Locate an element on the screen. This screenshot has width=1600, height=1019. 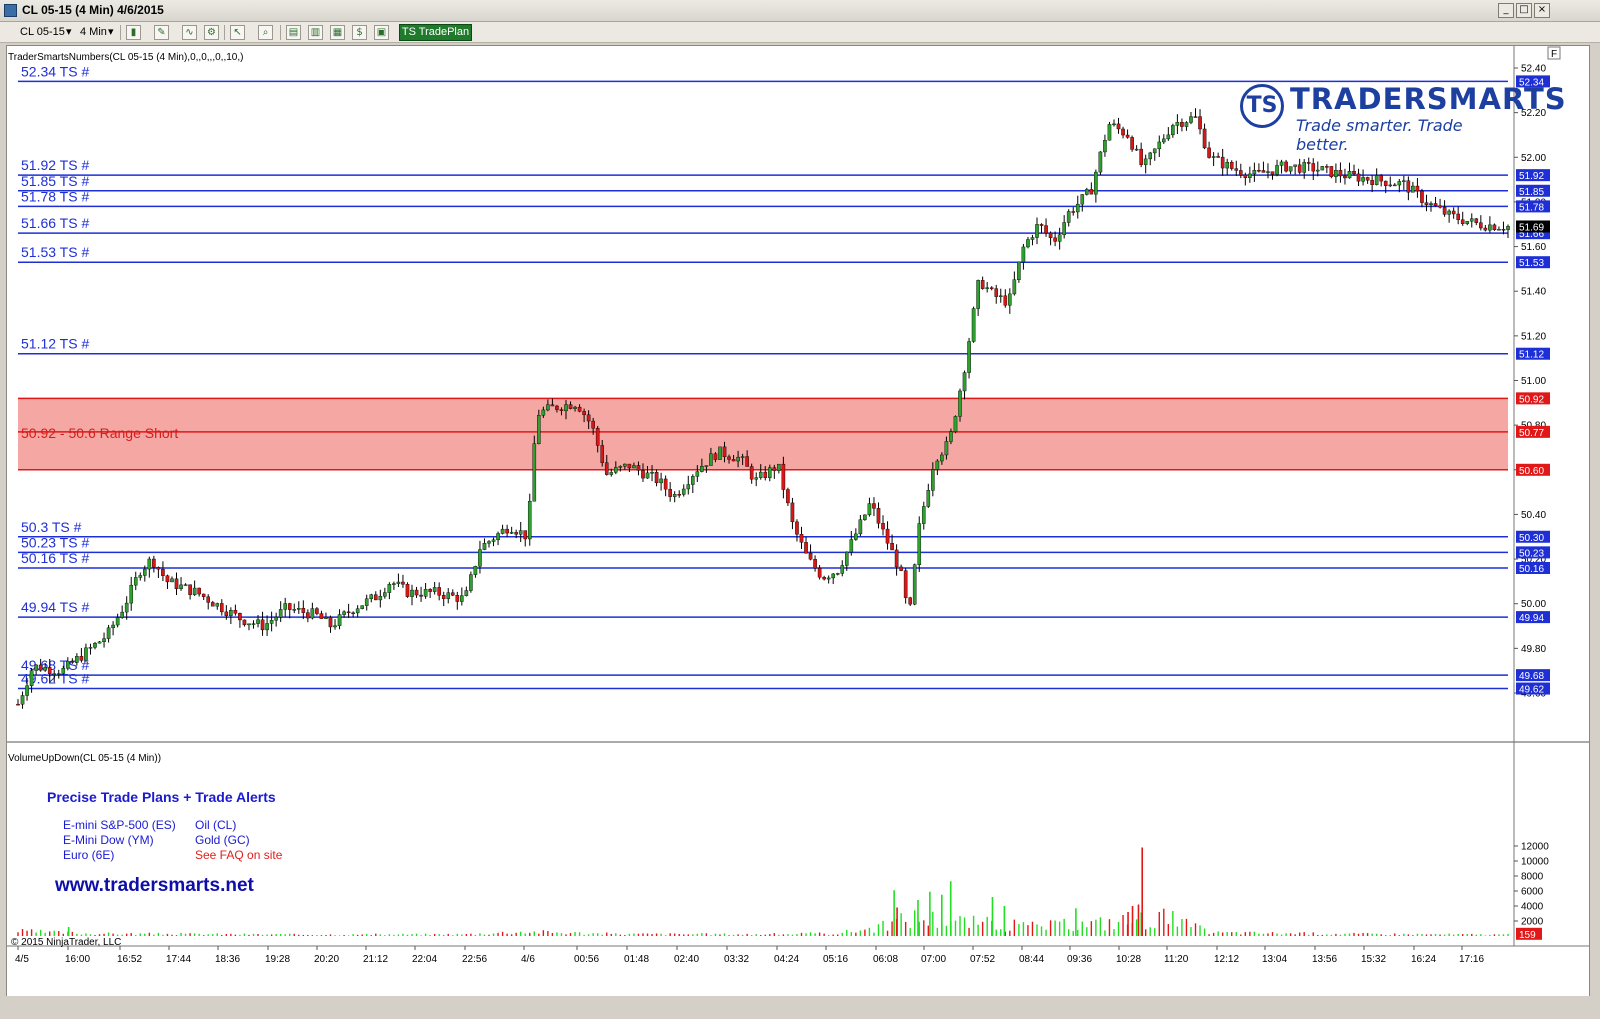
time-tick-label: 03:32 is located at coordinates (736, 959).